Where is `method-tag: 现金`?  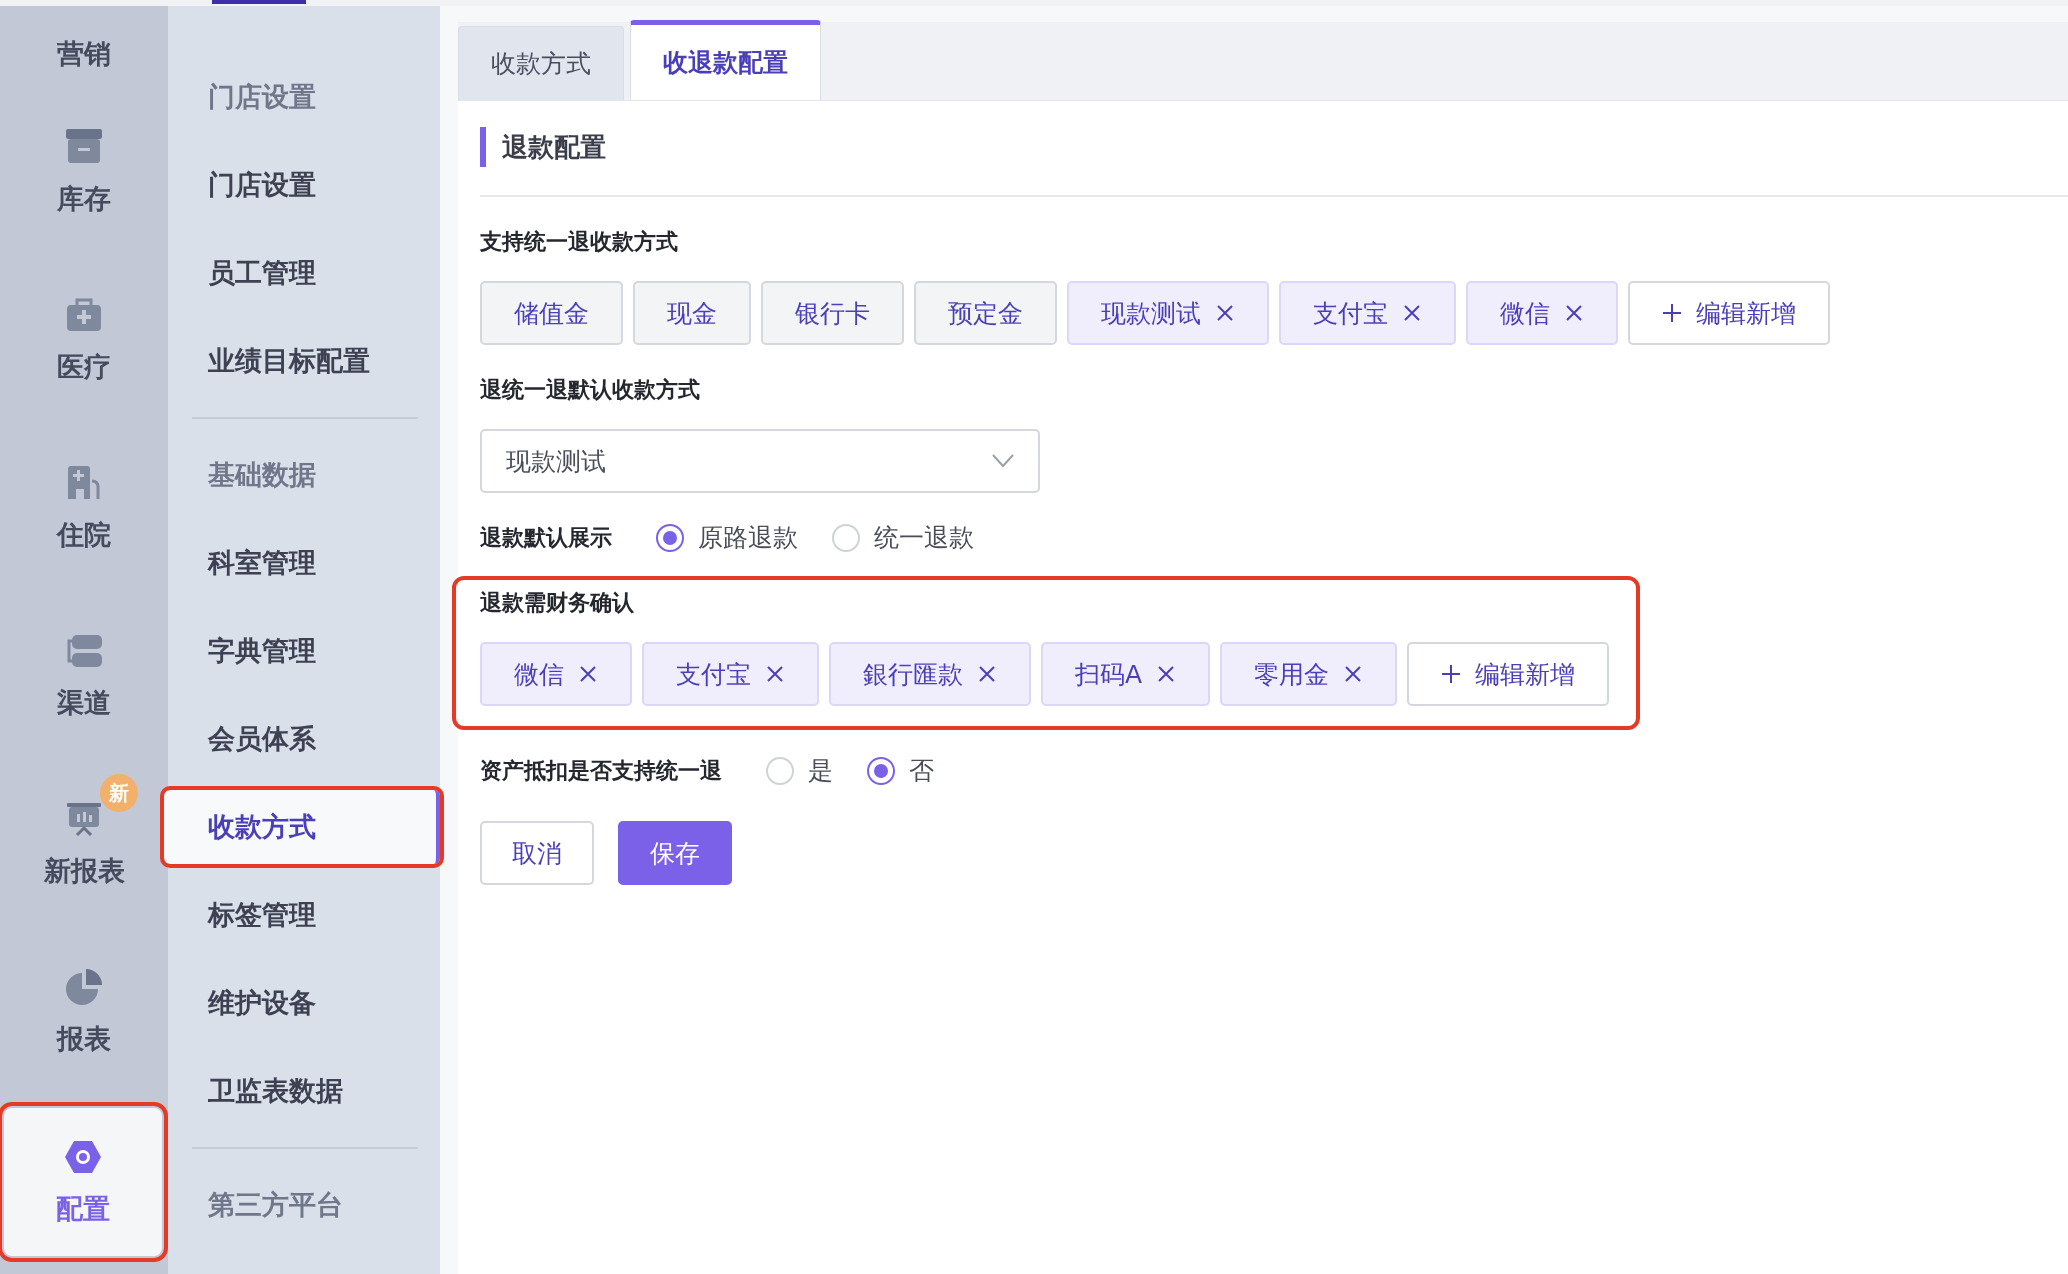 method-tag: 现金 is located at coordinates (692, 313).